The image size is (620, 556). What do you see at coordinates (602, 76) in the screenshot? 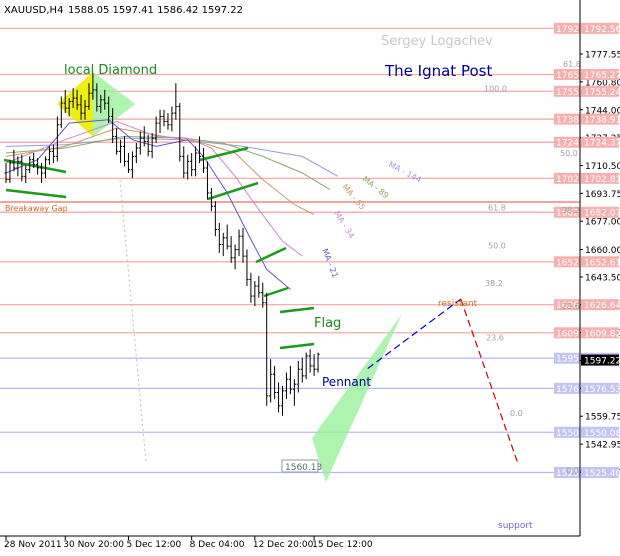
I see `axis-resistance-label: 1765.27` at bounding box center [602, 76].